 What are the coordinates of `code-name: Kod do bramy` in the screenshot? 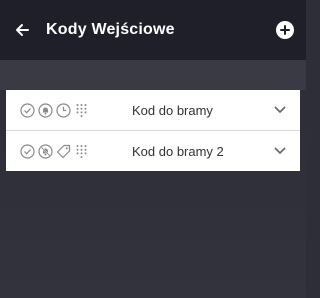 It's located at (172, 110).